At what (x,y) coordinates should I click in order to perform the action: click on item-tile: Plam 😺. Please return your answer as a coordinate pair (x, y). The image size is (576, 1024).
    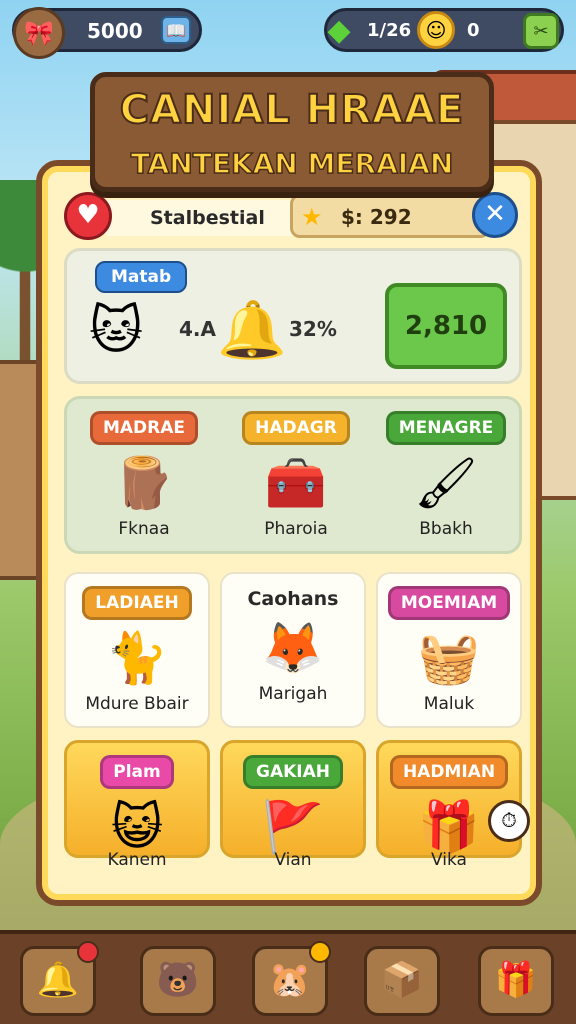
    Looking at the image, I should click on (137, 799).